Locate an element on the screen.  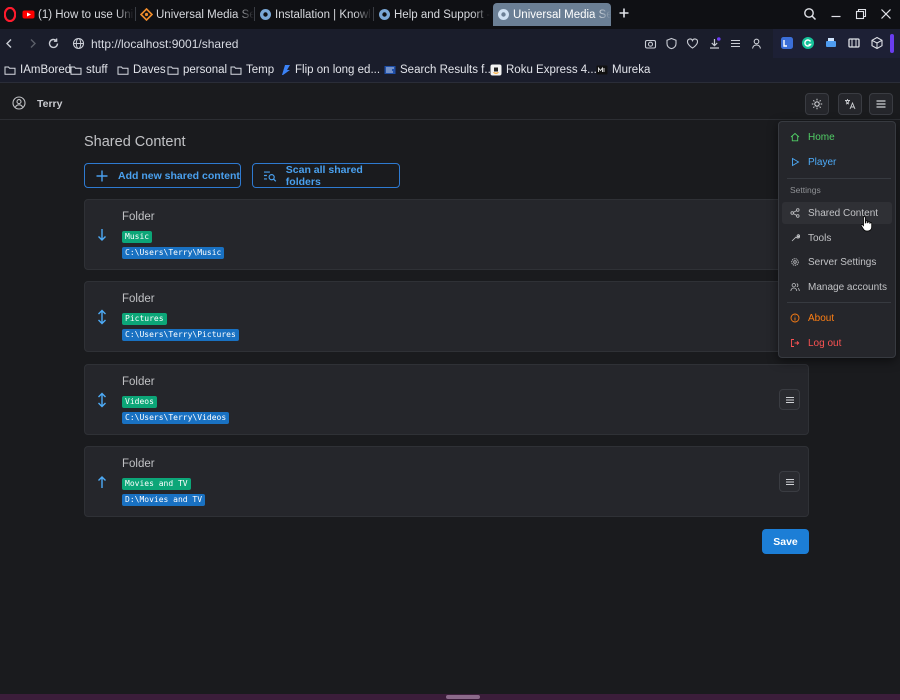
menu-item-home: Home is located at coordinates (837, 137).